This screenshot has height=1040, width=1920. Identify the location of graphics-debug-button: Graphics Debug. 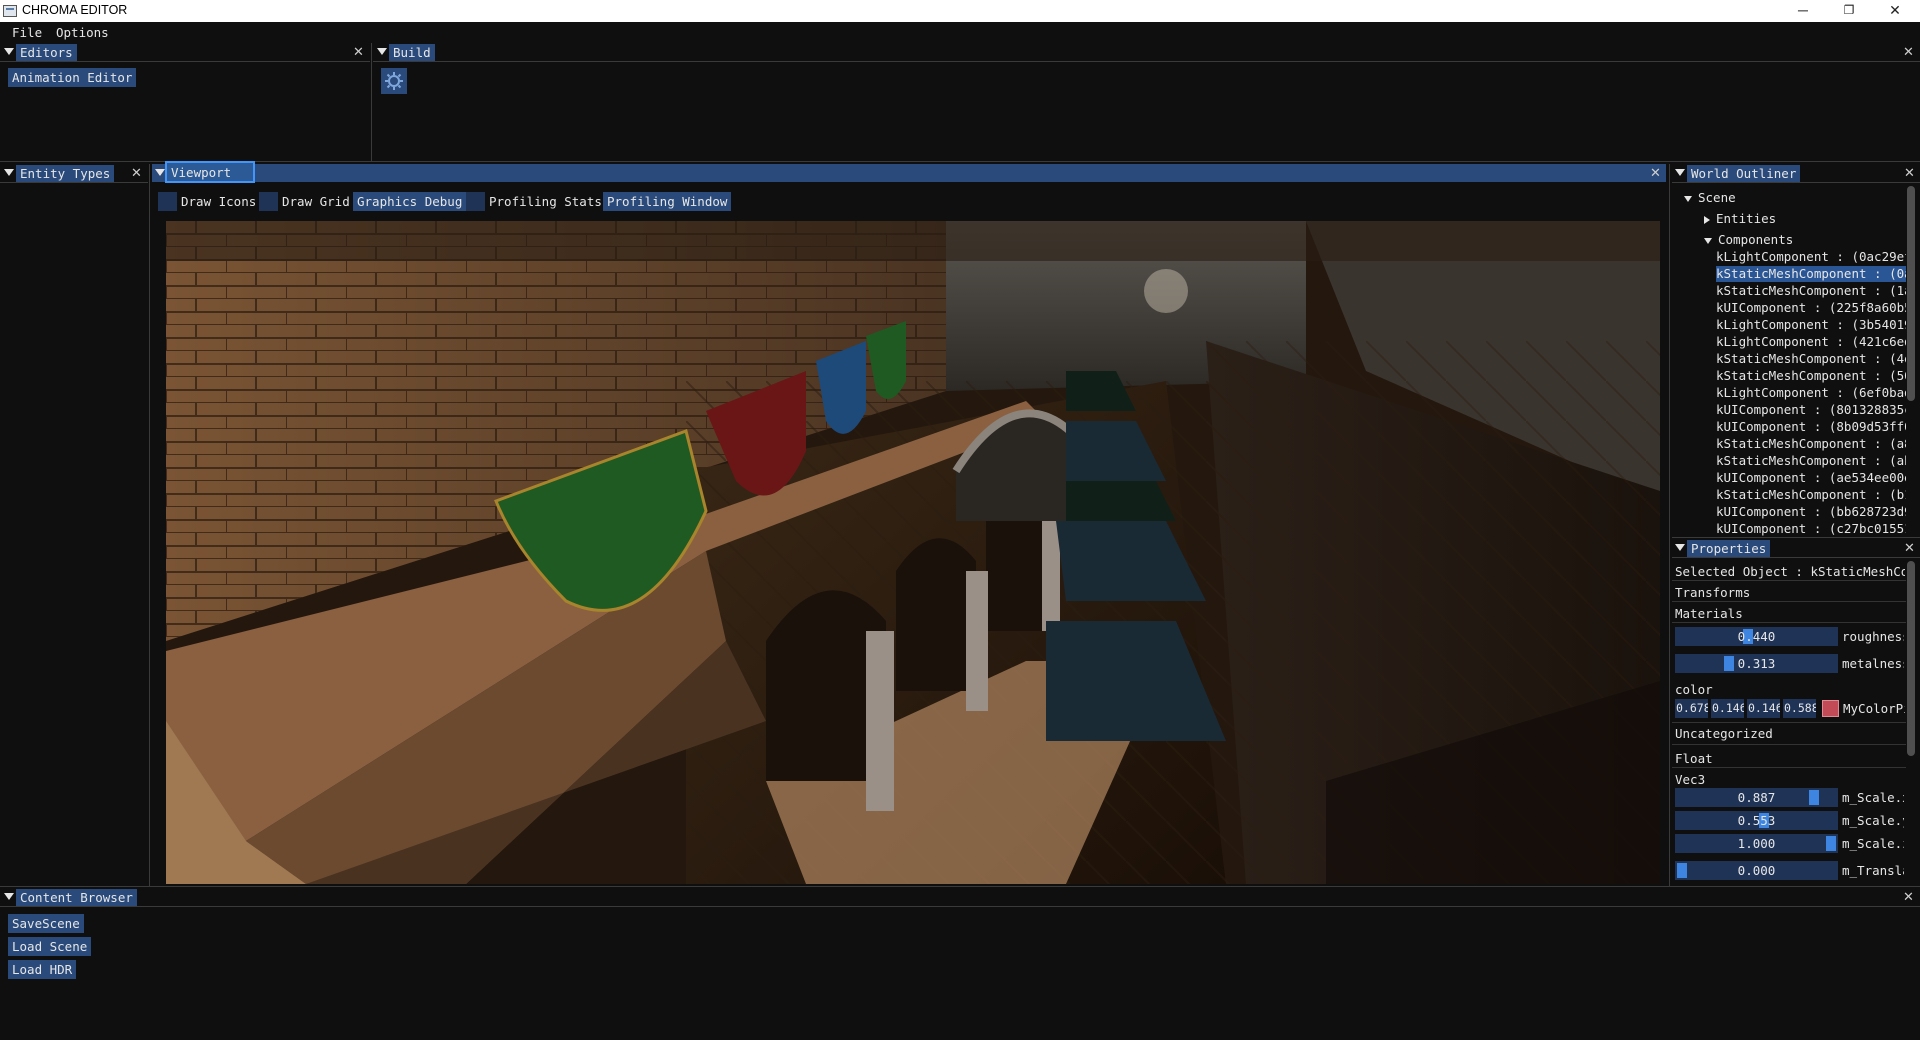
(410, 201).